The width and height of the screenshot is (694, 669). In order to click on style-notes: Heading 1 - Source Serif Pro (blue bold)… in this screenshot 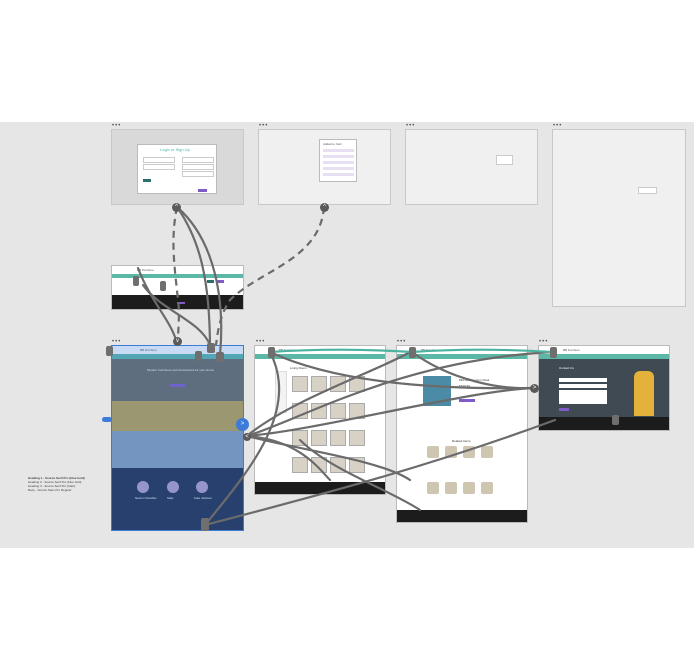, I will do `click(56, 484)`.